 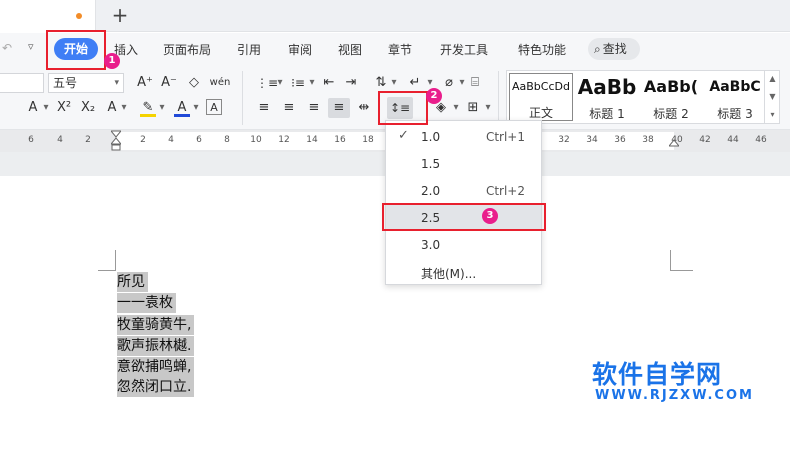 I want to click on menu-item-spacing-1-5: 1.5, so click(x=463, y=163).